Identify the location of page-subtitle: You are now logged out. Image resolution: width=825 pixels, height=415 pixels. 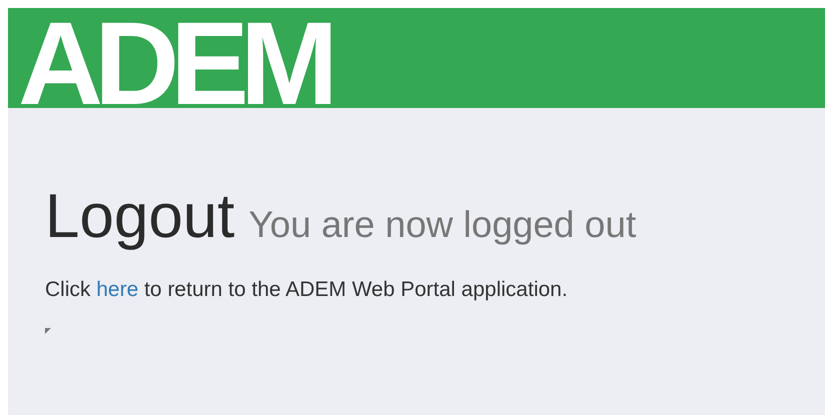
(442, 224).